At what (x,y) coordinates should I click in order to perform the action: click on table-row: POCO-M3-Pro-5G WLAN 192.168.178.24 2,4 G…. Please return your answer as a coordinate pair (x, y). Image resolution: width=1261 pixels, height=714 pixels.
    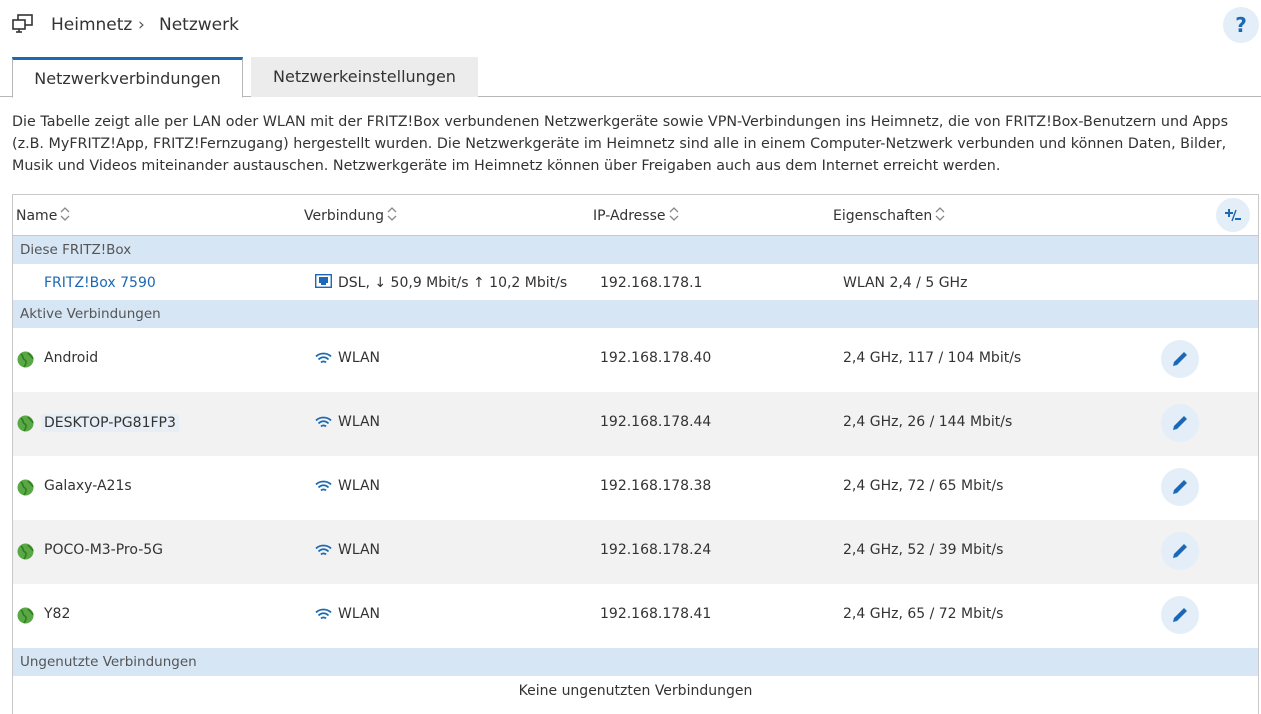
    Looking at the image, I should click on (635, 552).